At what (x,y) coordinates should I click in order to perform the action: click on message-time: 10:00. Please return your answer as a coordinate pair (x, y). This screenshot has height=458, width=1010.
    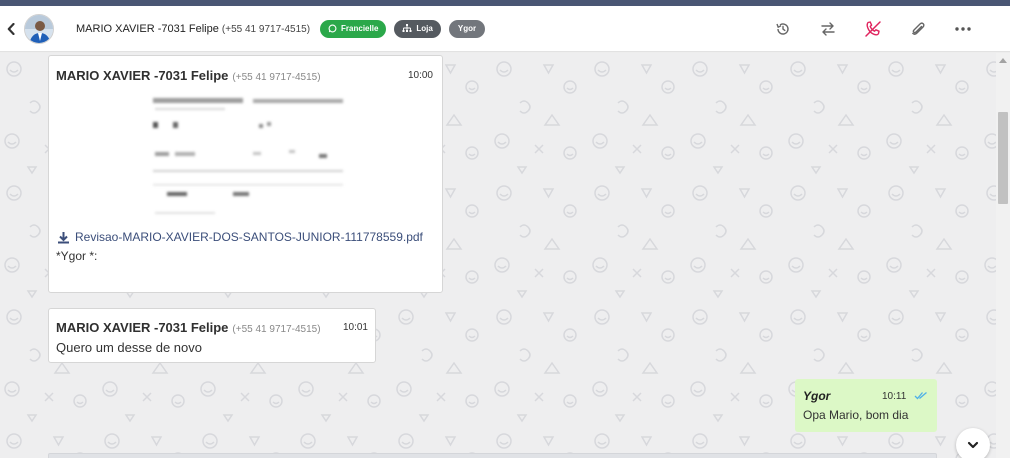
    Looking at the image, I should click on (420, 75).